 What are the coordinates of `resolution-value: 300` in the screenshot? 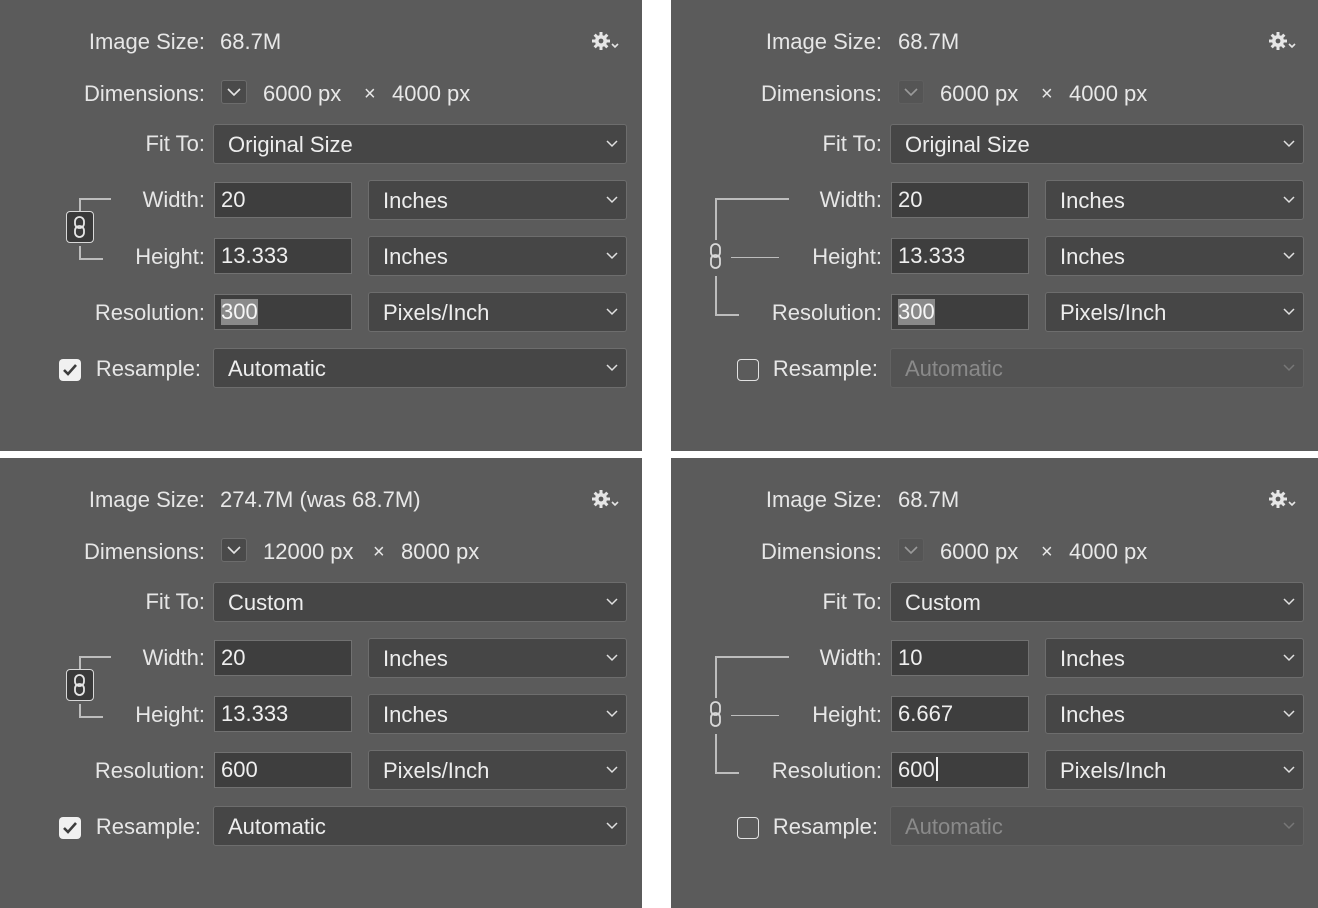 It's located at (916, 312).